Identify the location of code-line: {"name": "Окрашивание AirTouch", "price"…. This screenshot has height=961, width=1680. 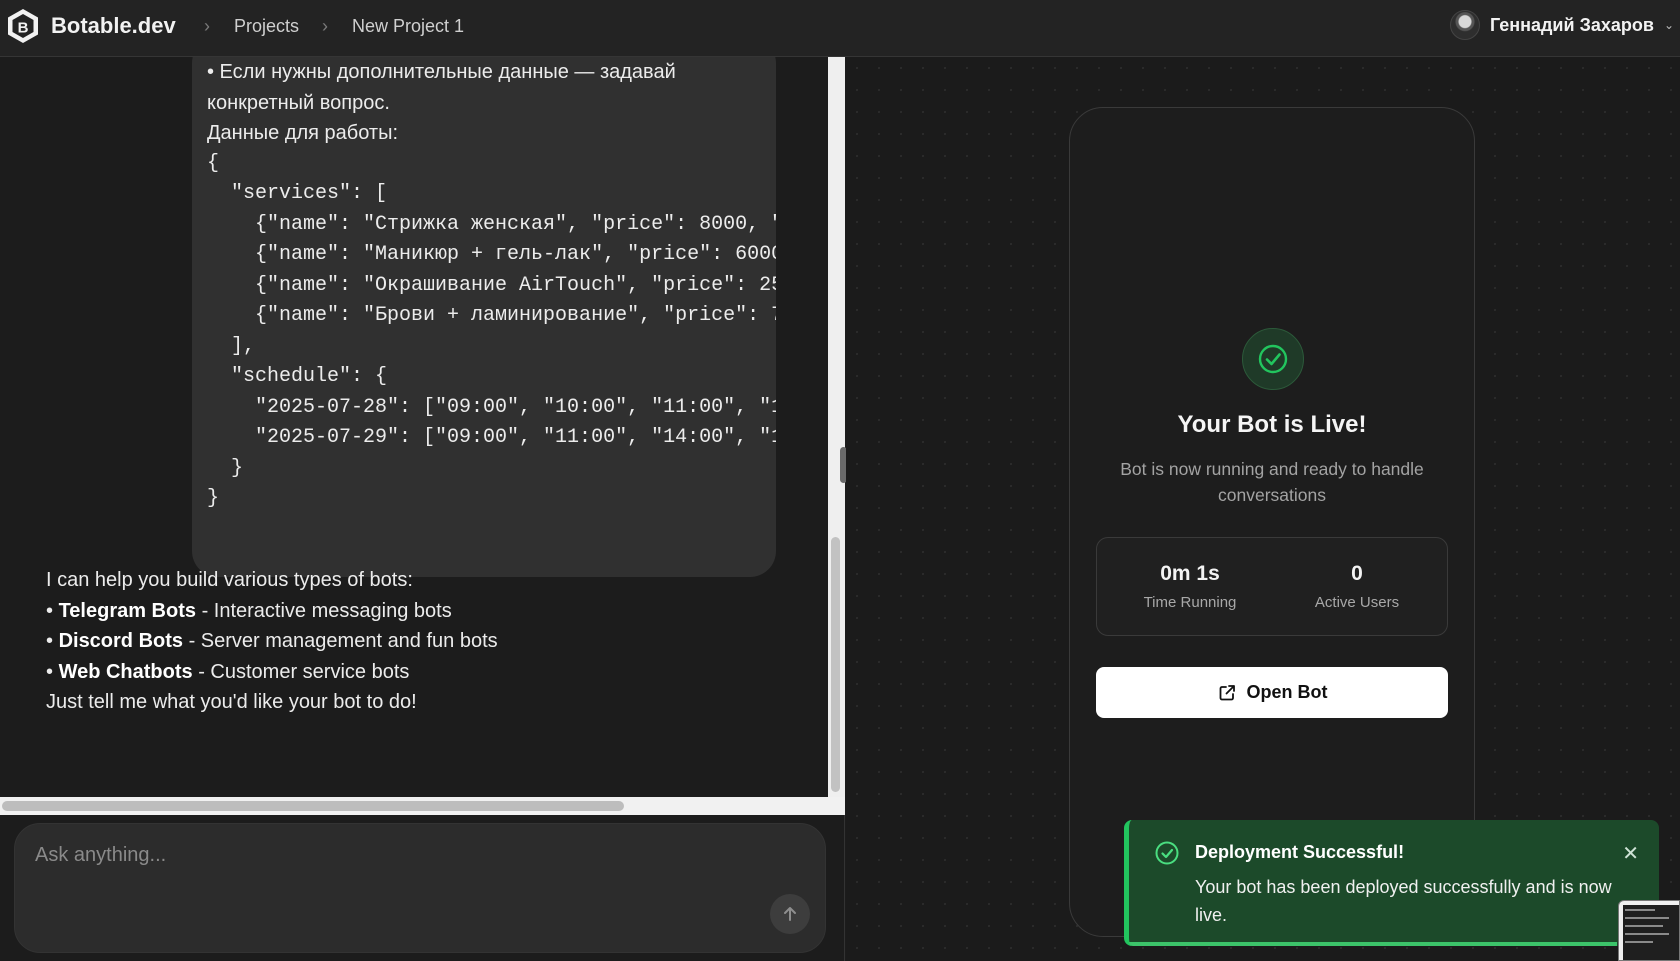
(491, 285).